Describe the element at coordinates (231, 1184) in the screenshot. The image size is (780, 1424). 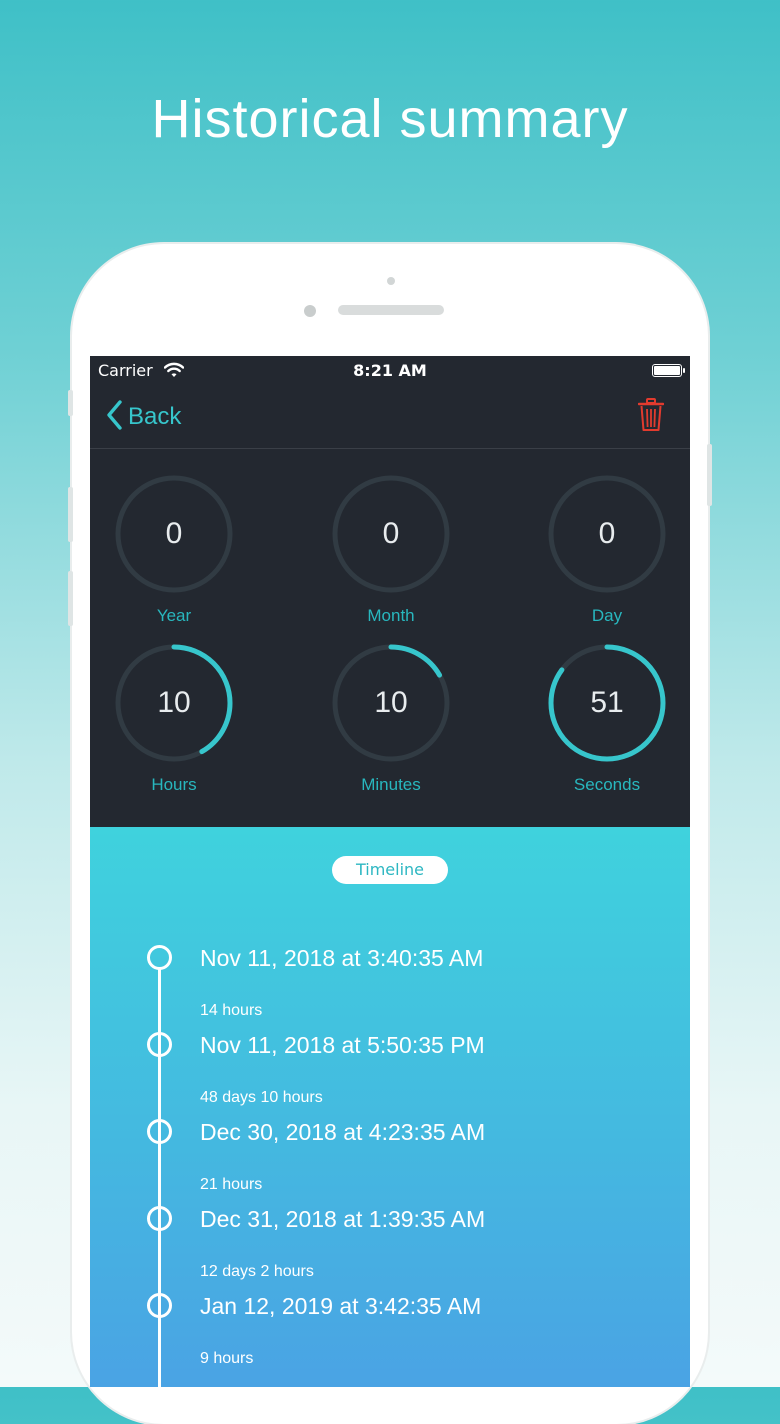
I see `timeline-interval: 21 hours` at that location.